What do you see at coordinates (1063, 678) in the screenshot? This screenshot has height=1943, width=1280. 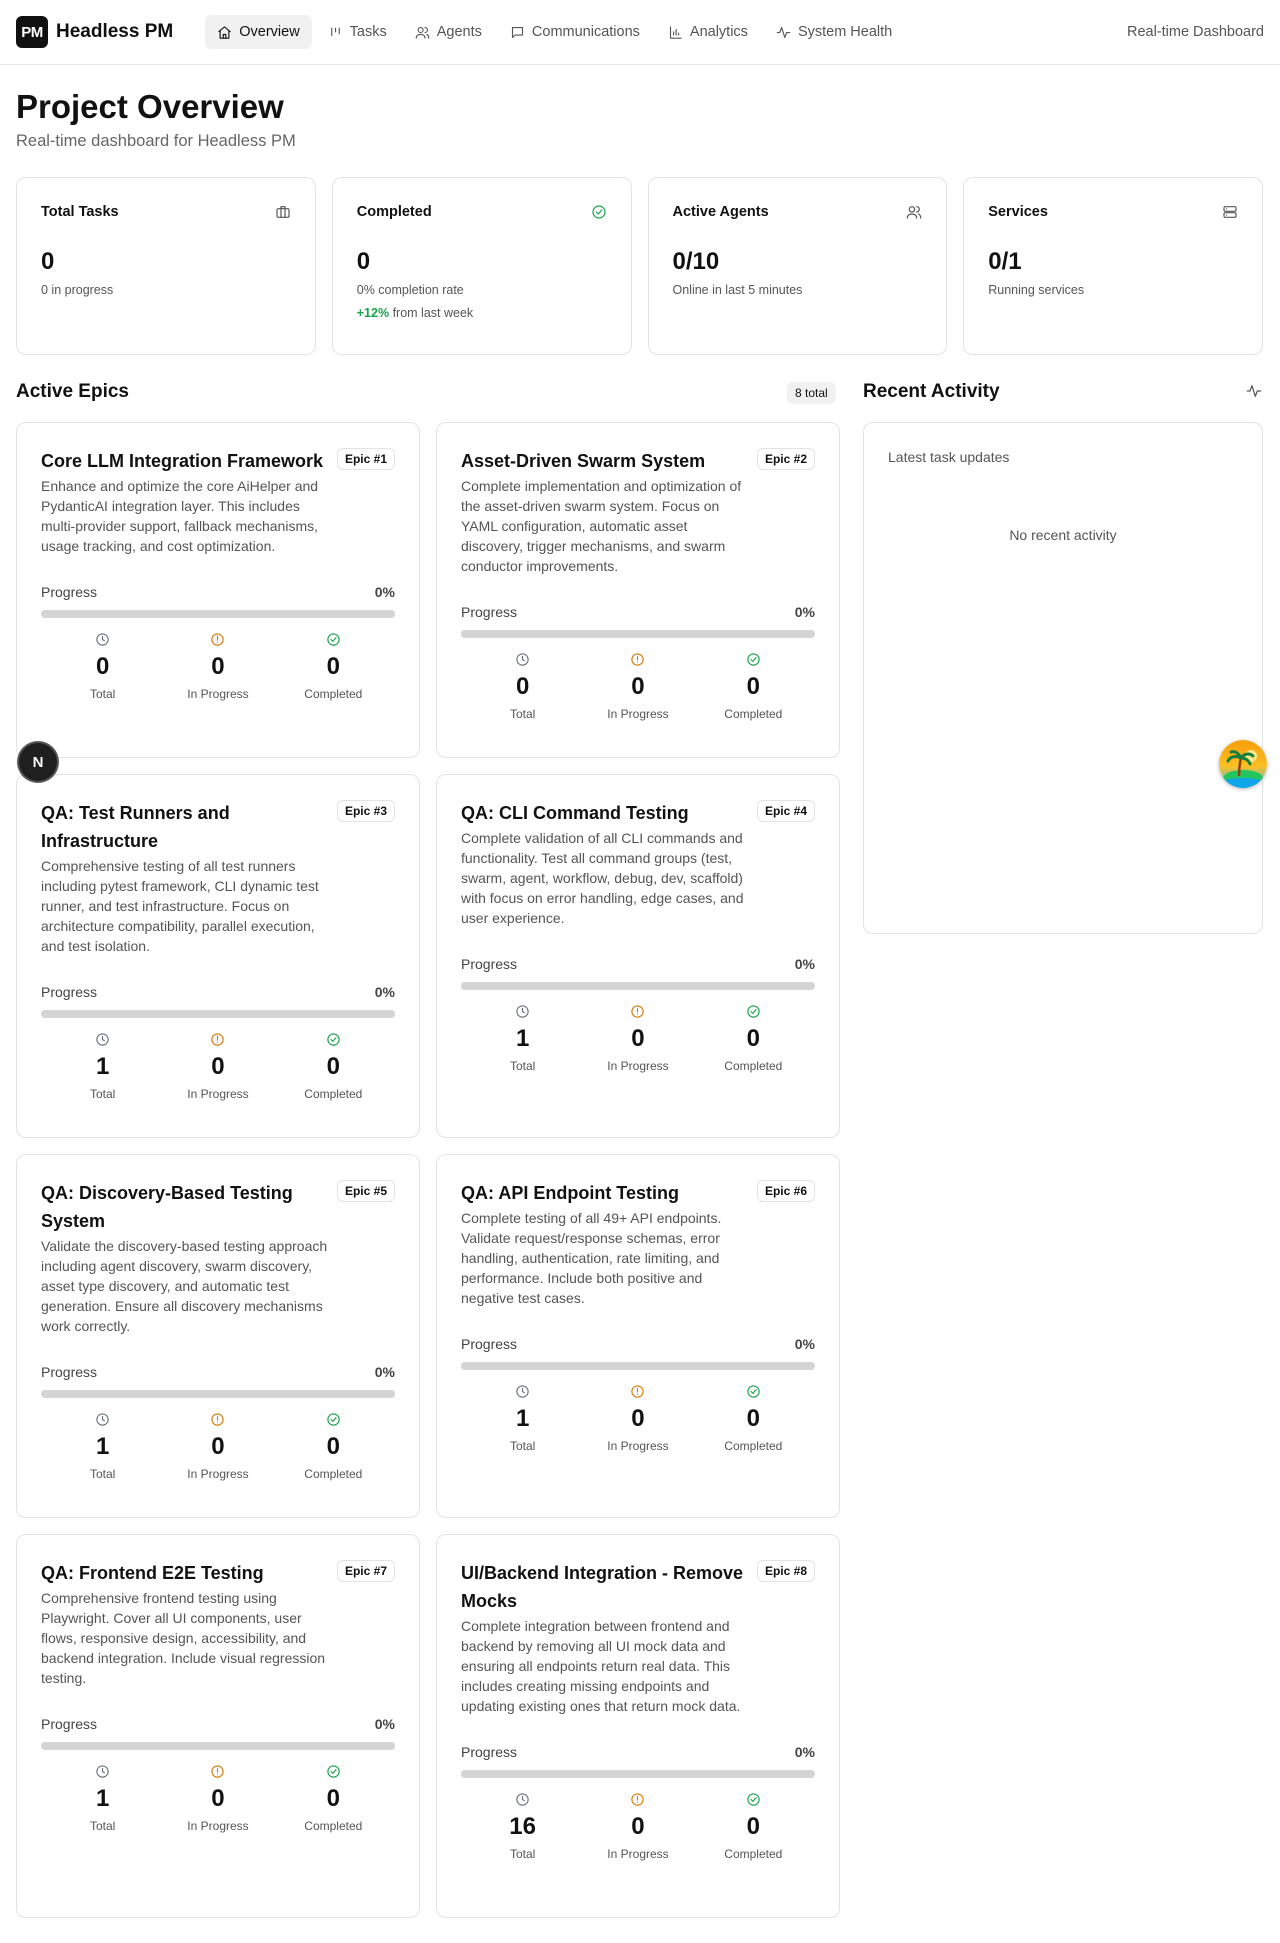 I see `recent-activity-card: Latest task updates No recent activity` at bounding box center [1063, 678].